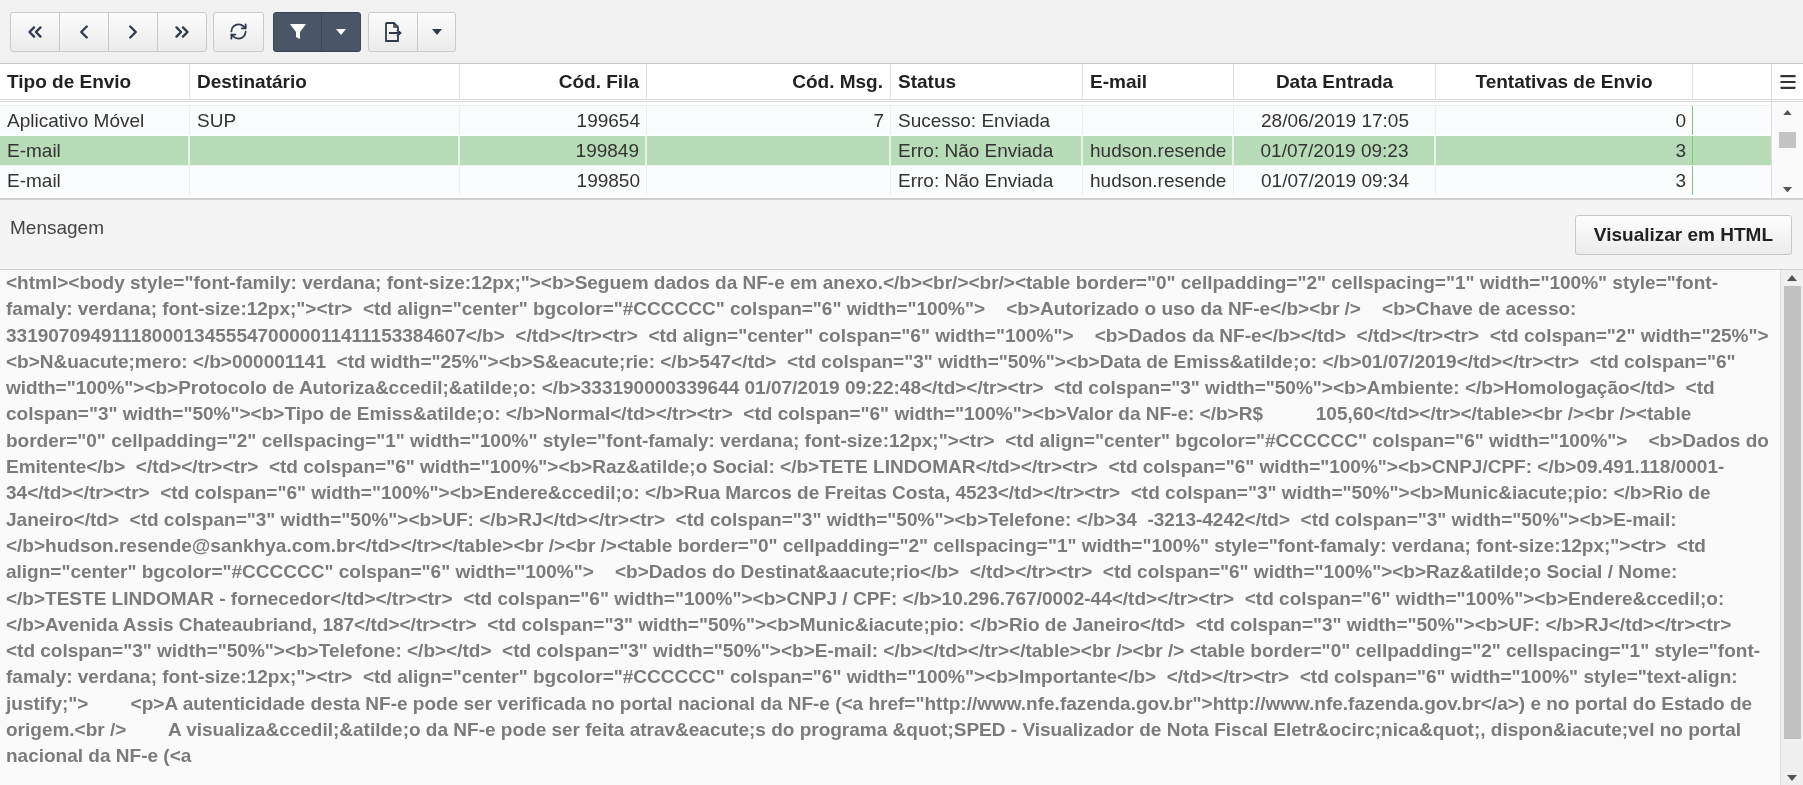  Describe the element at coordinates (1683, 235) in the screenshot. I see `view-html-button: Visualizar em HTML` at that location.